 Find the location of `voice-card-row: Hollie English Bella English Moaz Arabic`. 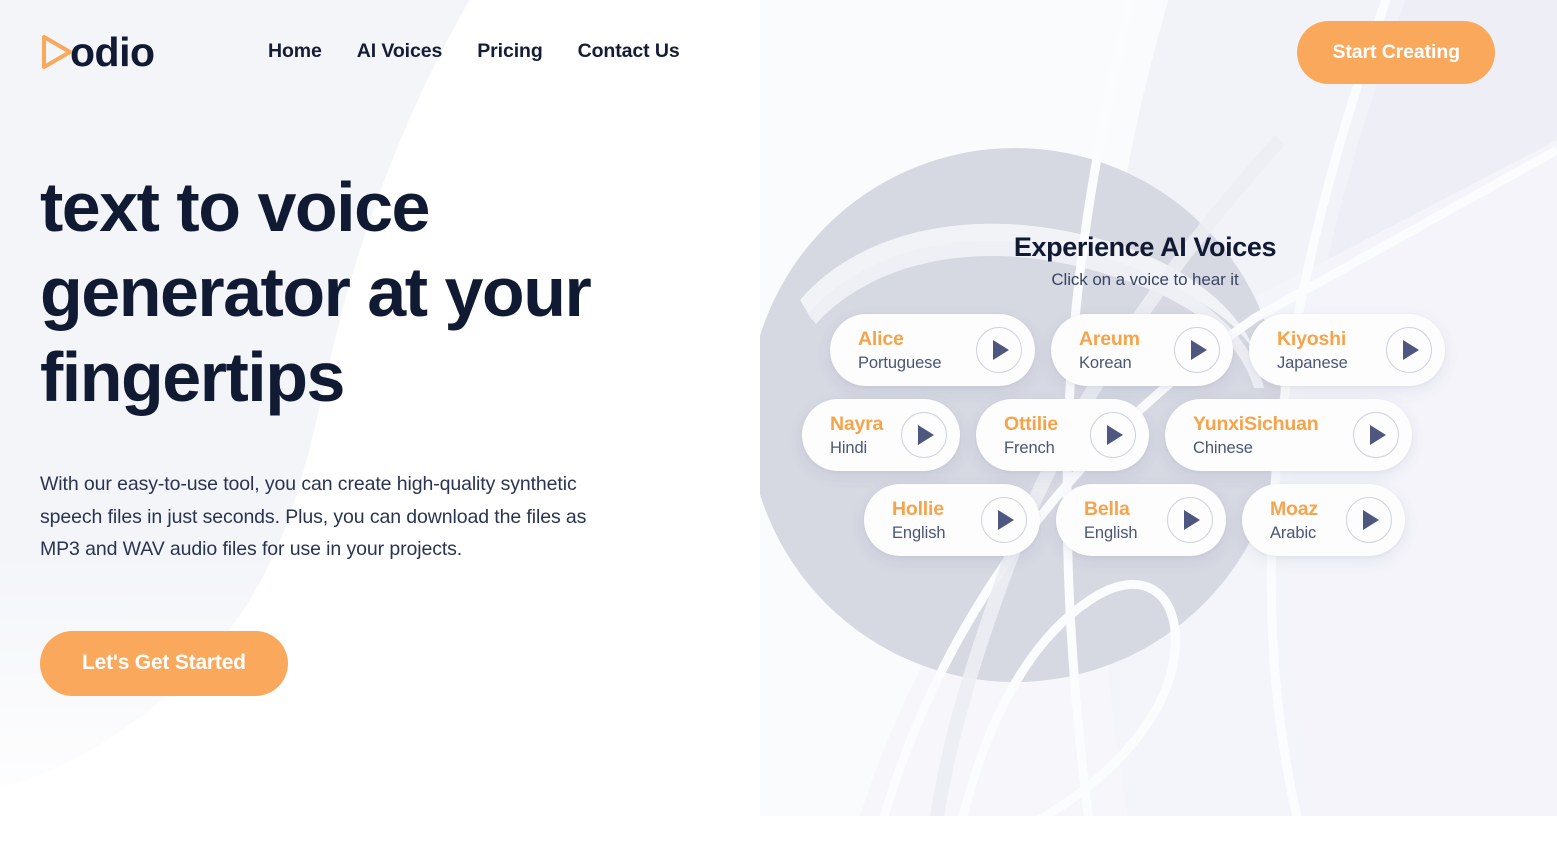

voice-card-row: Hollie English Bella English Moaz Arabic is located at coordinates (1145, 520).